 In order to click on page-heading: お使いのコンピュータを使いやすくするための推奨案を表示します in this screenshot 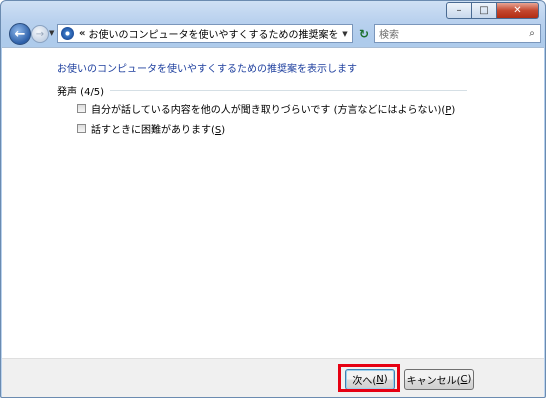, I will do `click(207, 69)`.